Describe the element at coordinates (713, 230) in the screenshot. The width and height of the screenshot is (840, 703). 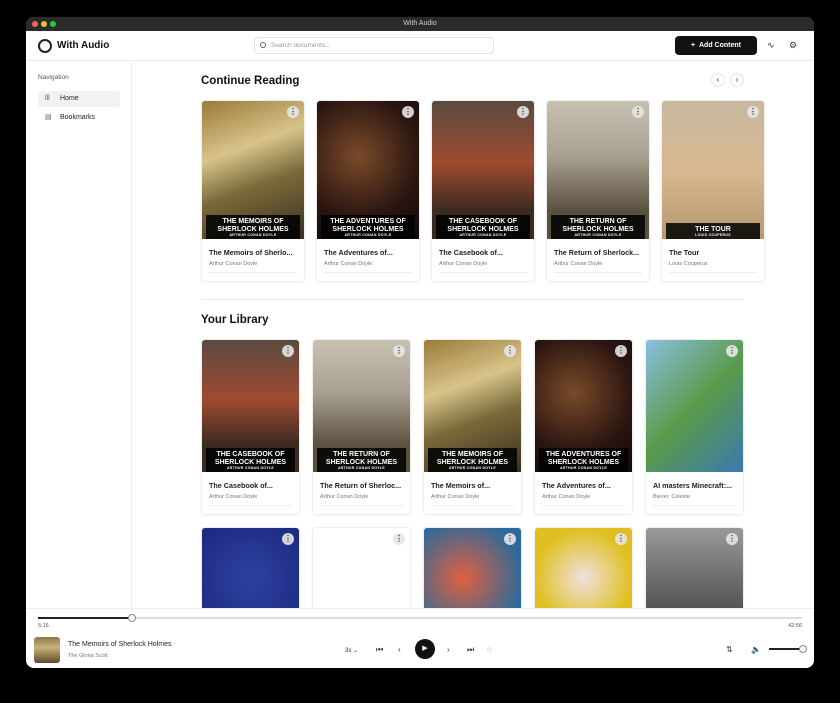
I see `cover-title-band: THE TOUR LOUIS COUPERUS` at that location.